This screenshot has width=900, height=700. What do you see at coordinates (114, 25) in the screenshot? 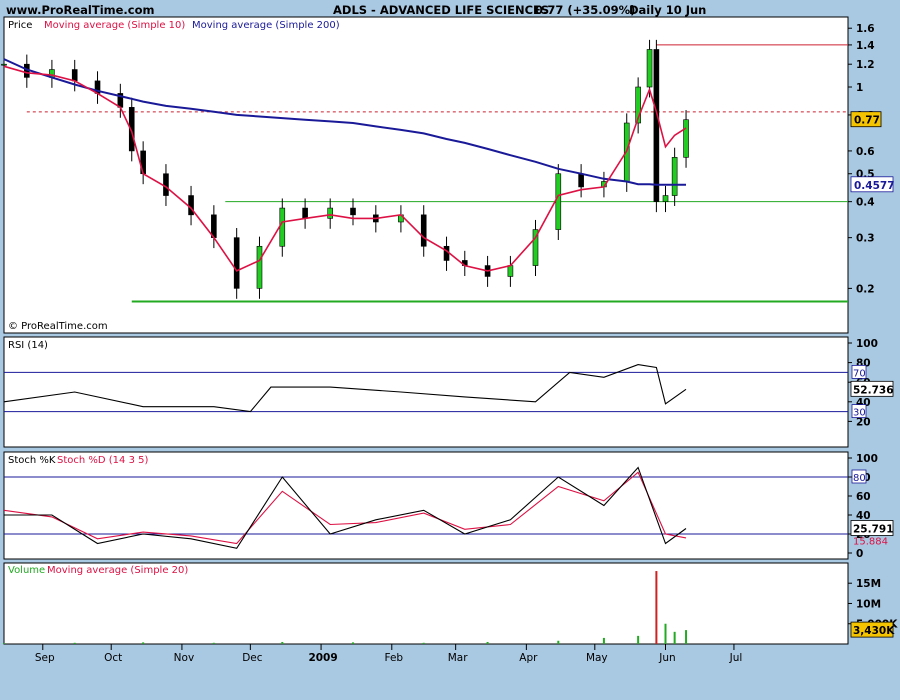
I see `legend-ma10: Moving average (Simple 10)` at bounding box center [114, 25].